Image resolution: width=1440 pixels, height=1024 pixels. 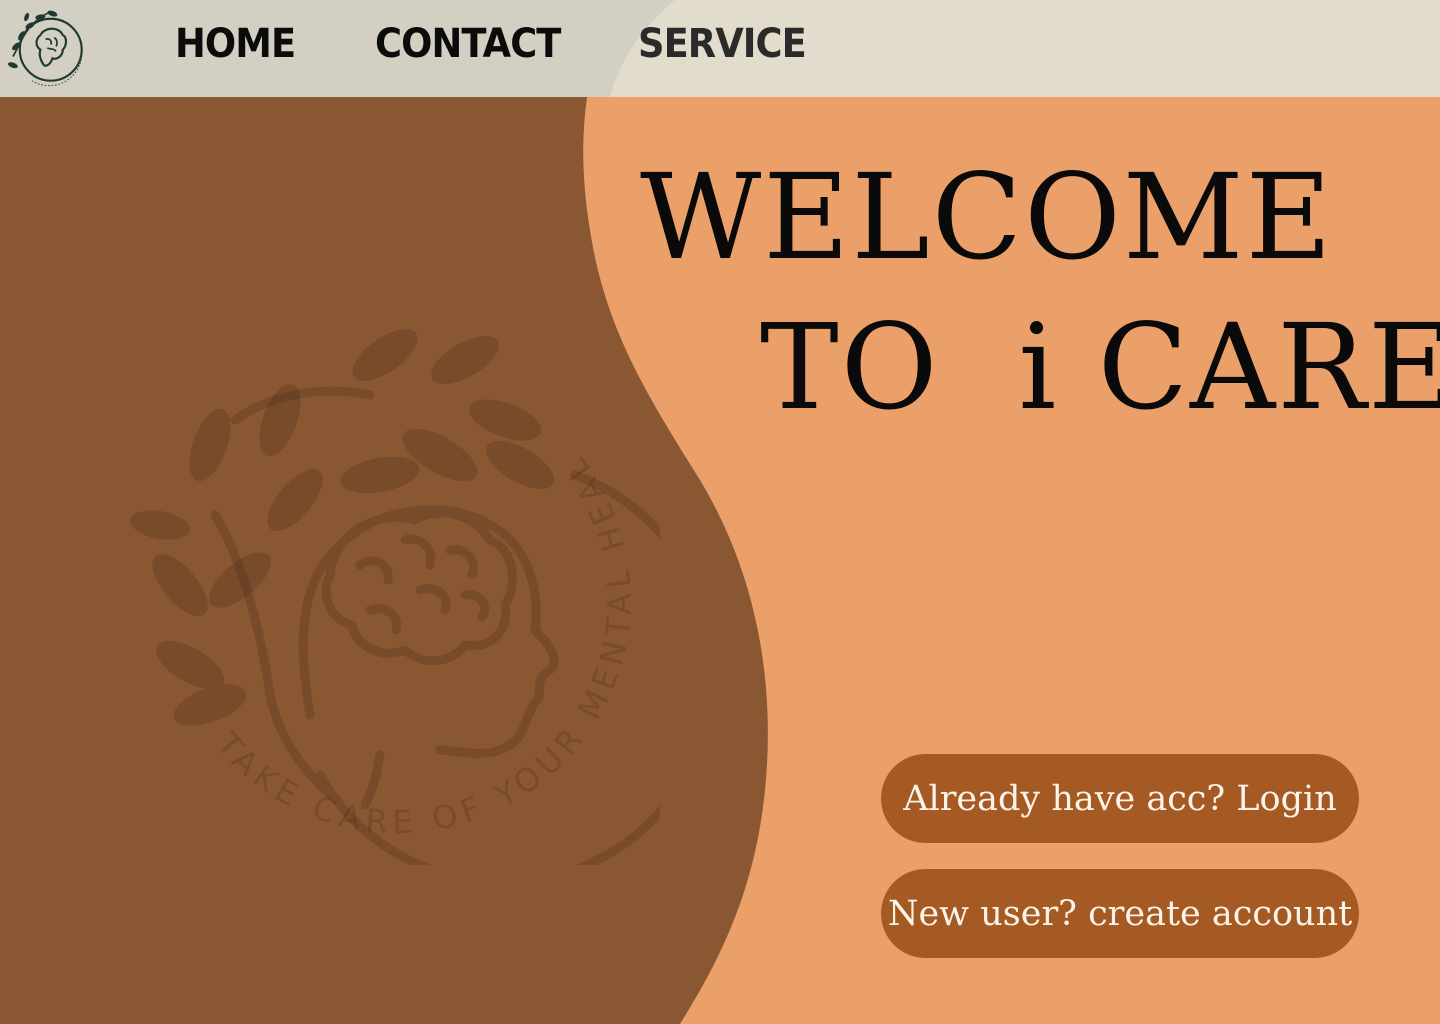 What do you see at coordinates (1120, 798) in the screenshot?
I see `login-button: Already have acc? Login` at bounding box center [1120, 798].